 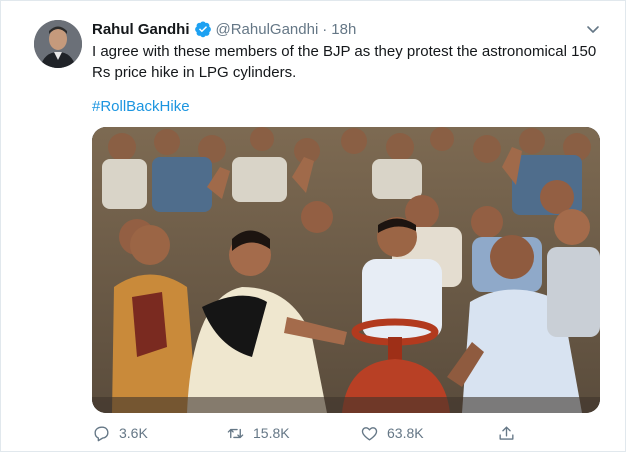 I want to click on reply-icon, so click(x=101, y=433).